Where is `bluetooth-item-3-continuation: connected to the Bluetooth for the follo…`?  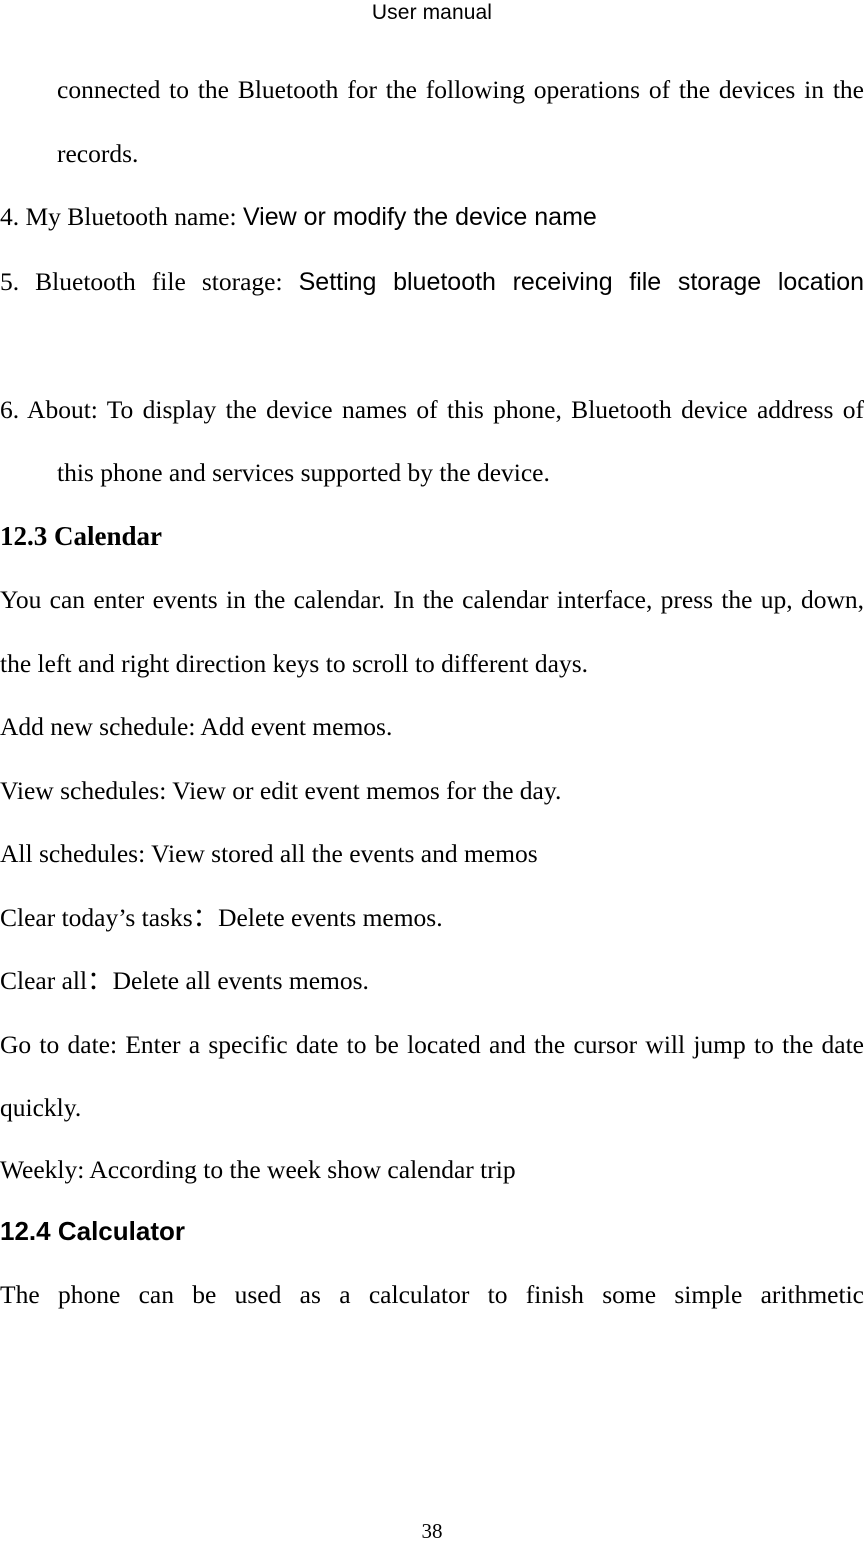
bluetooth-item-3-continuation: connected to the Bluetooth for the follo… is located at coordinates (460, 121).